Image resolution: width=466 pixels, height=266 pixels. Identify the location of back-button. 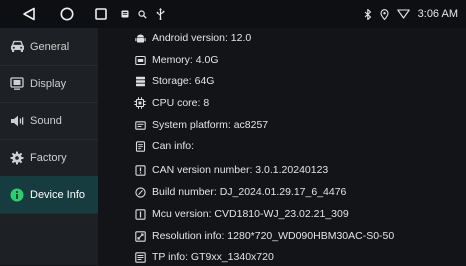
(29, 14).